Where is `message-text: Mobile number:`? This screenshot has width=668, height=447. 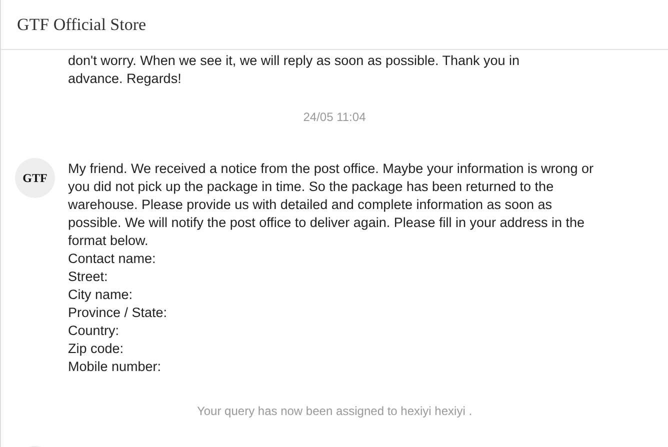 message-text: Mobile number: is located at coordinates (115, 367).